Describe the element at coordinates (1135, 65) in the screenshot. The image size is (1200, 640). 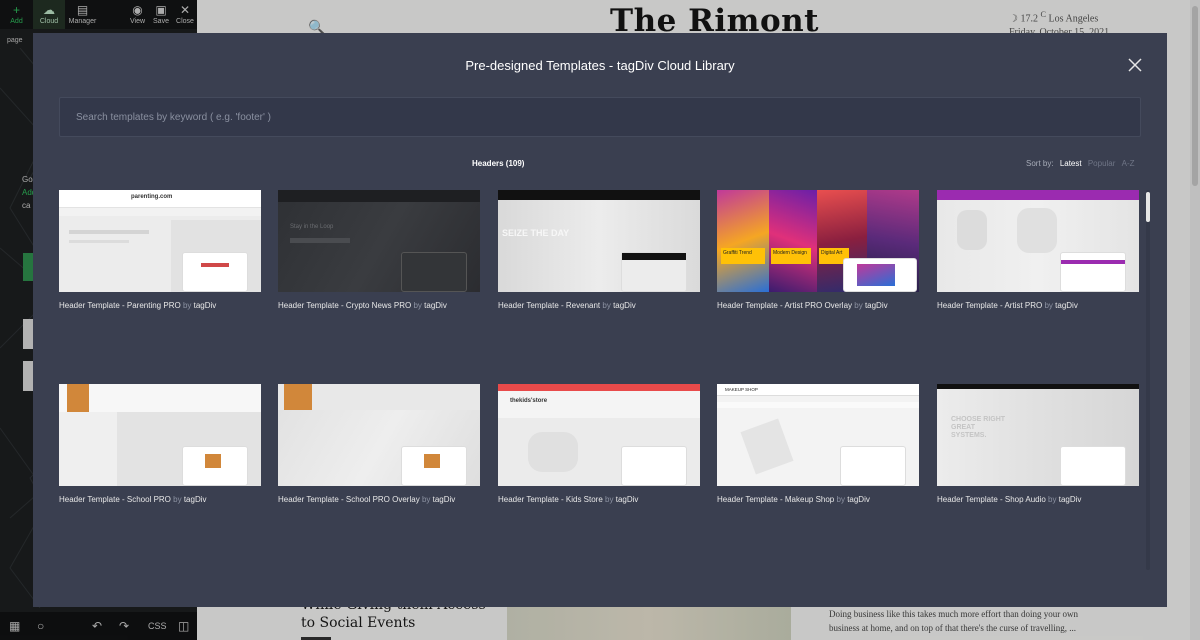
I see `close-icon` at that location.